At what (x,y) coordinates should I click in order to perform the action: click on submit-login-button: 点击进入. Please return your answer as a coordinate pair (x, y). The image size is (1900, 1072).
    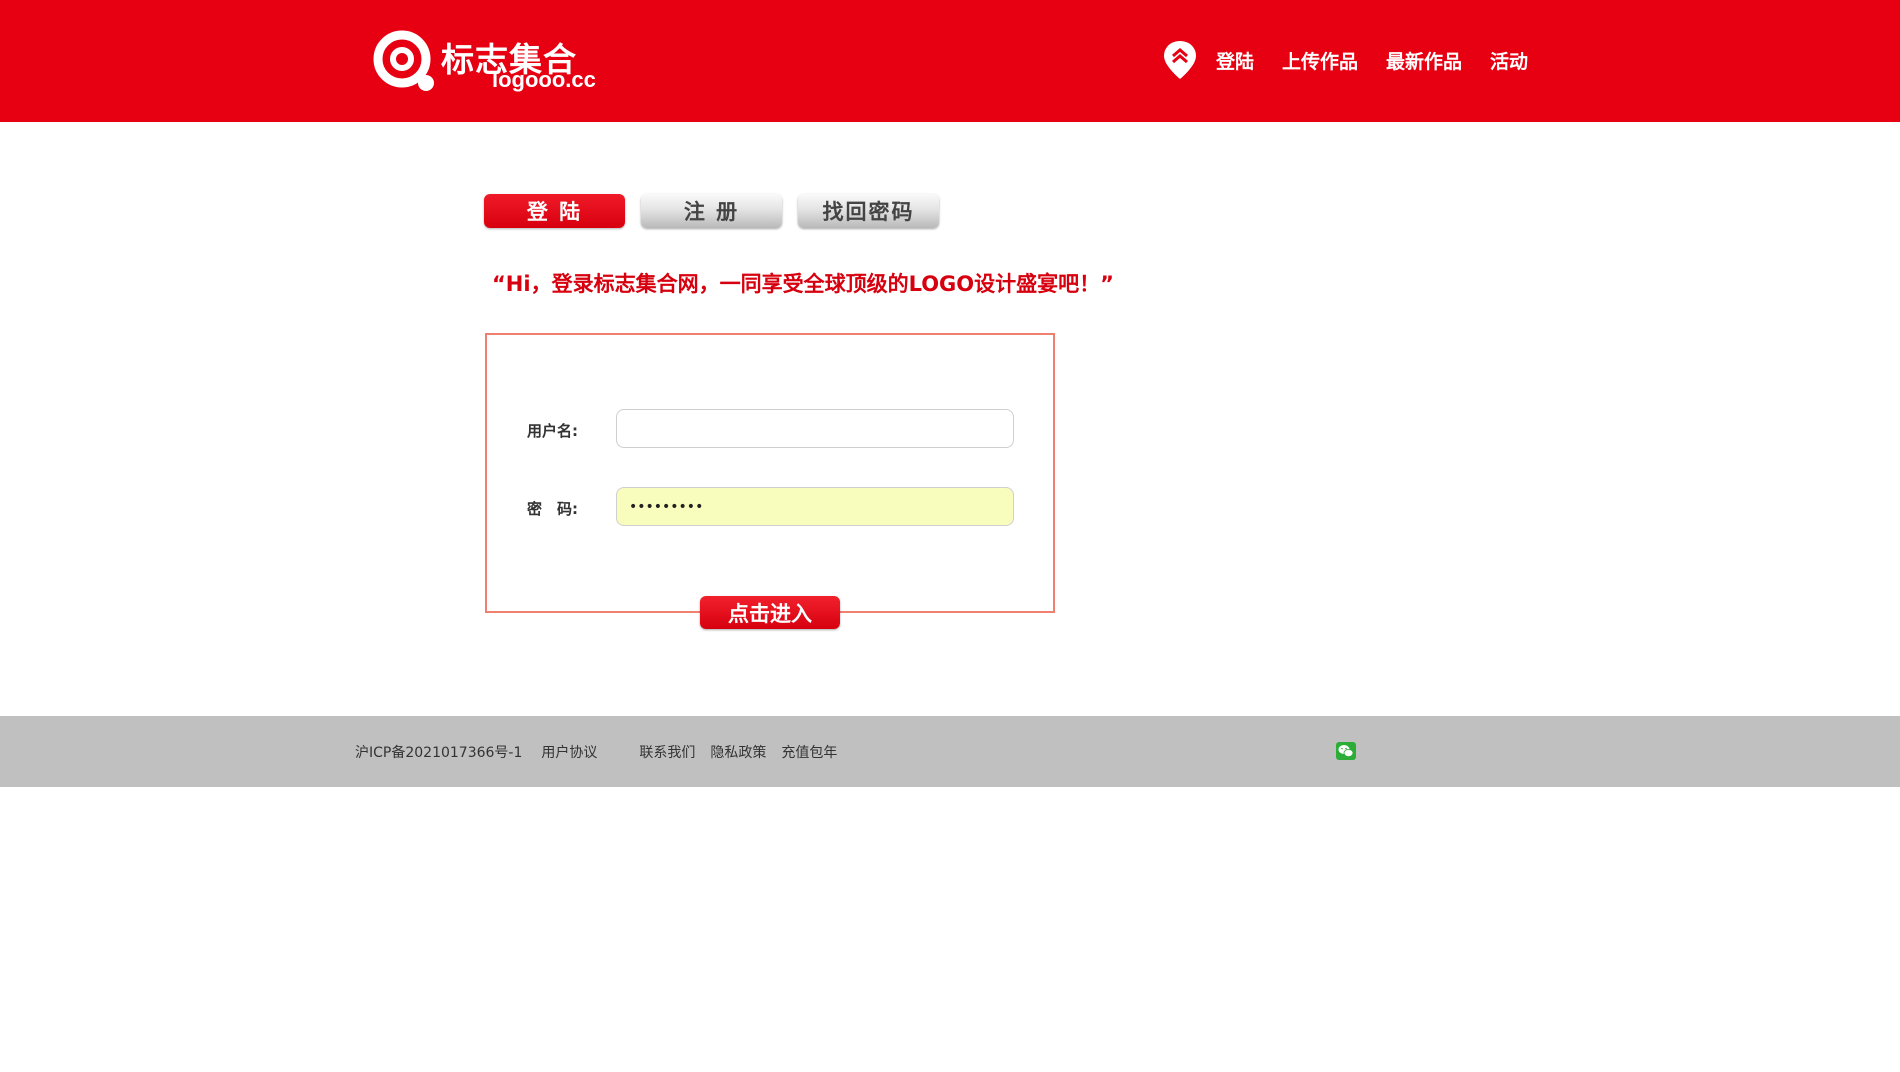
    Looking at the image, I should click on (770, 612).